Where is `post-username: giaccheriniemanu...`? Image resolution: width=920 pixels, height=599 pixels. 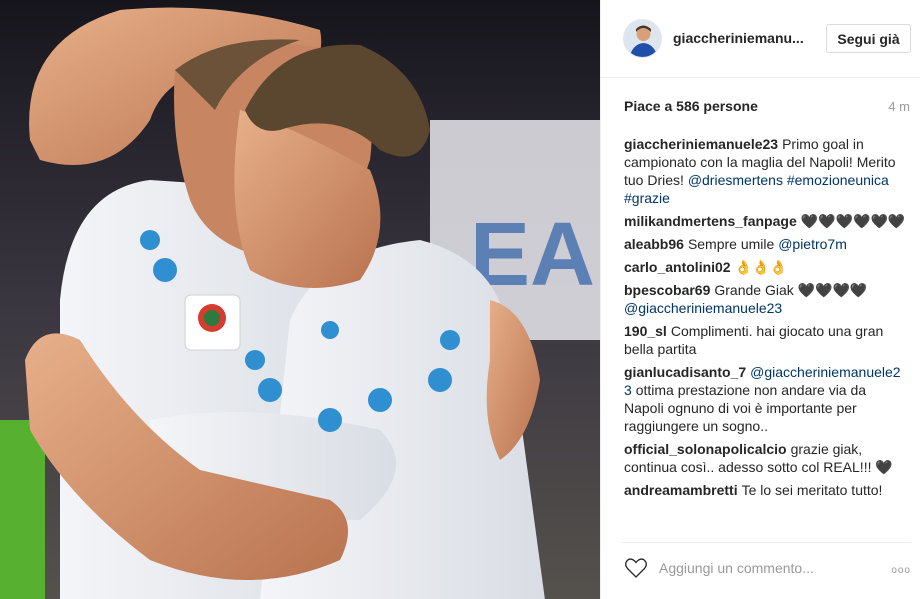
post-username: giaccheriniemanu... is located at coordinates (738, 38).